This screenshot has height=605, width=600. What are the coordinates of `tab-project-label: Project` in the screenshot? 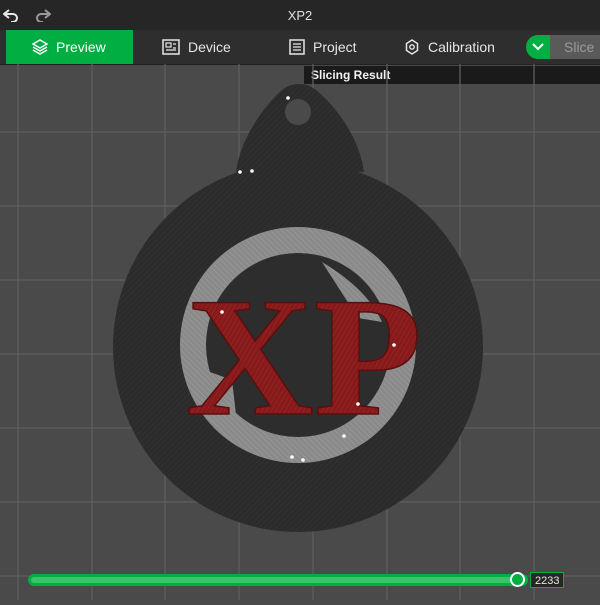 It's located at (335, 47).